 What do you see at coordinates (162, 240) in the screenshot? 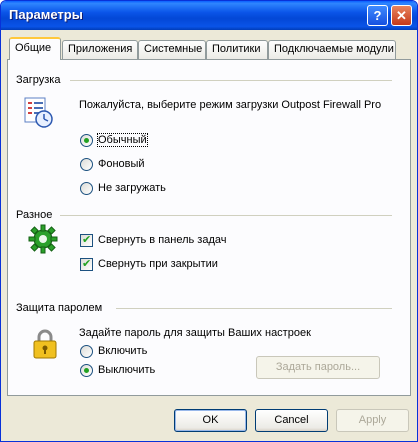
I see `checkbox-minimize-to-tray-label: Свернуть в панель задач` at bounding box center [162, 240].